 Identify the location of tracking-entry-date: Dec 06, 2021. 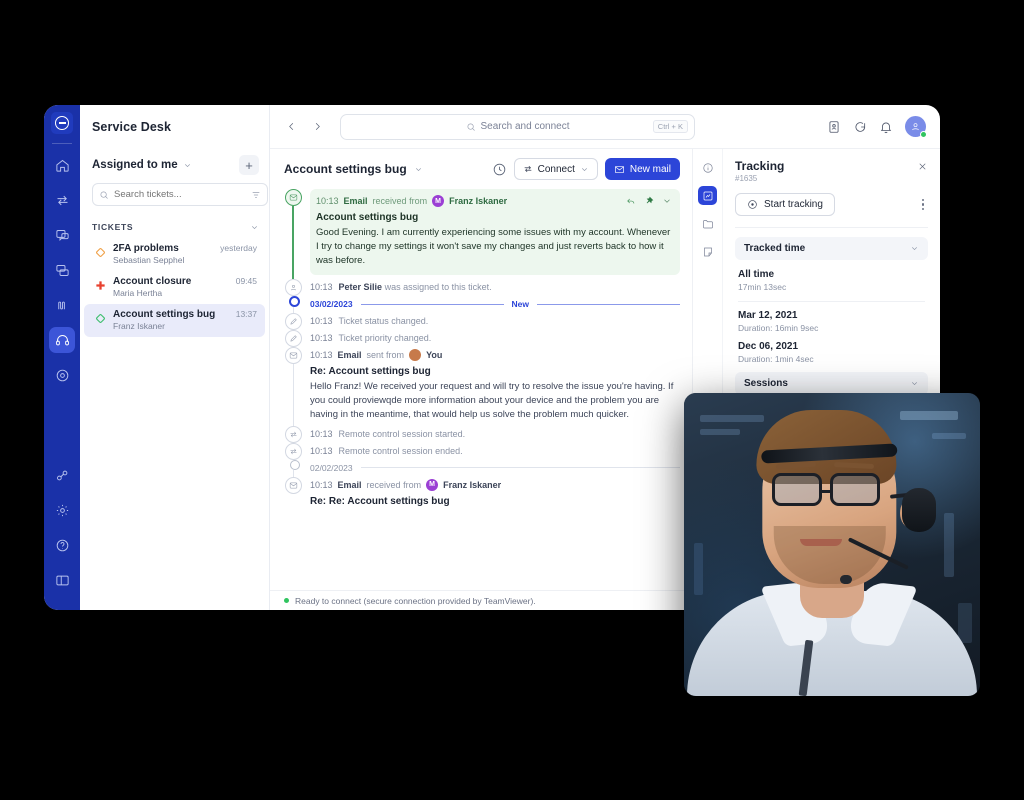
(768, 346).